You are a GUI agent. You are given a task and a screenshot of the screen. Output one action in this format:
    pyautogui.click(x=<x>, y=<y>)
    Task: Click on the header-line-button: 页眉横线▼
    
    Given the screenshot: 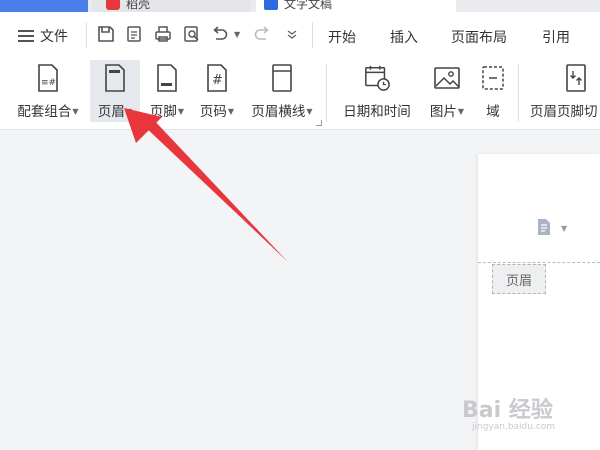 What is the action you would take?
    pyautogui.click(x=282, y=91)
    